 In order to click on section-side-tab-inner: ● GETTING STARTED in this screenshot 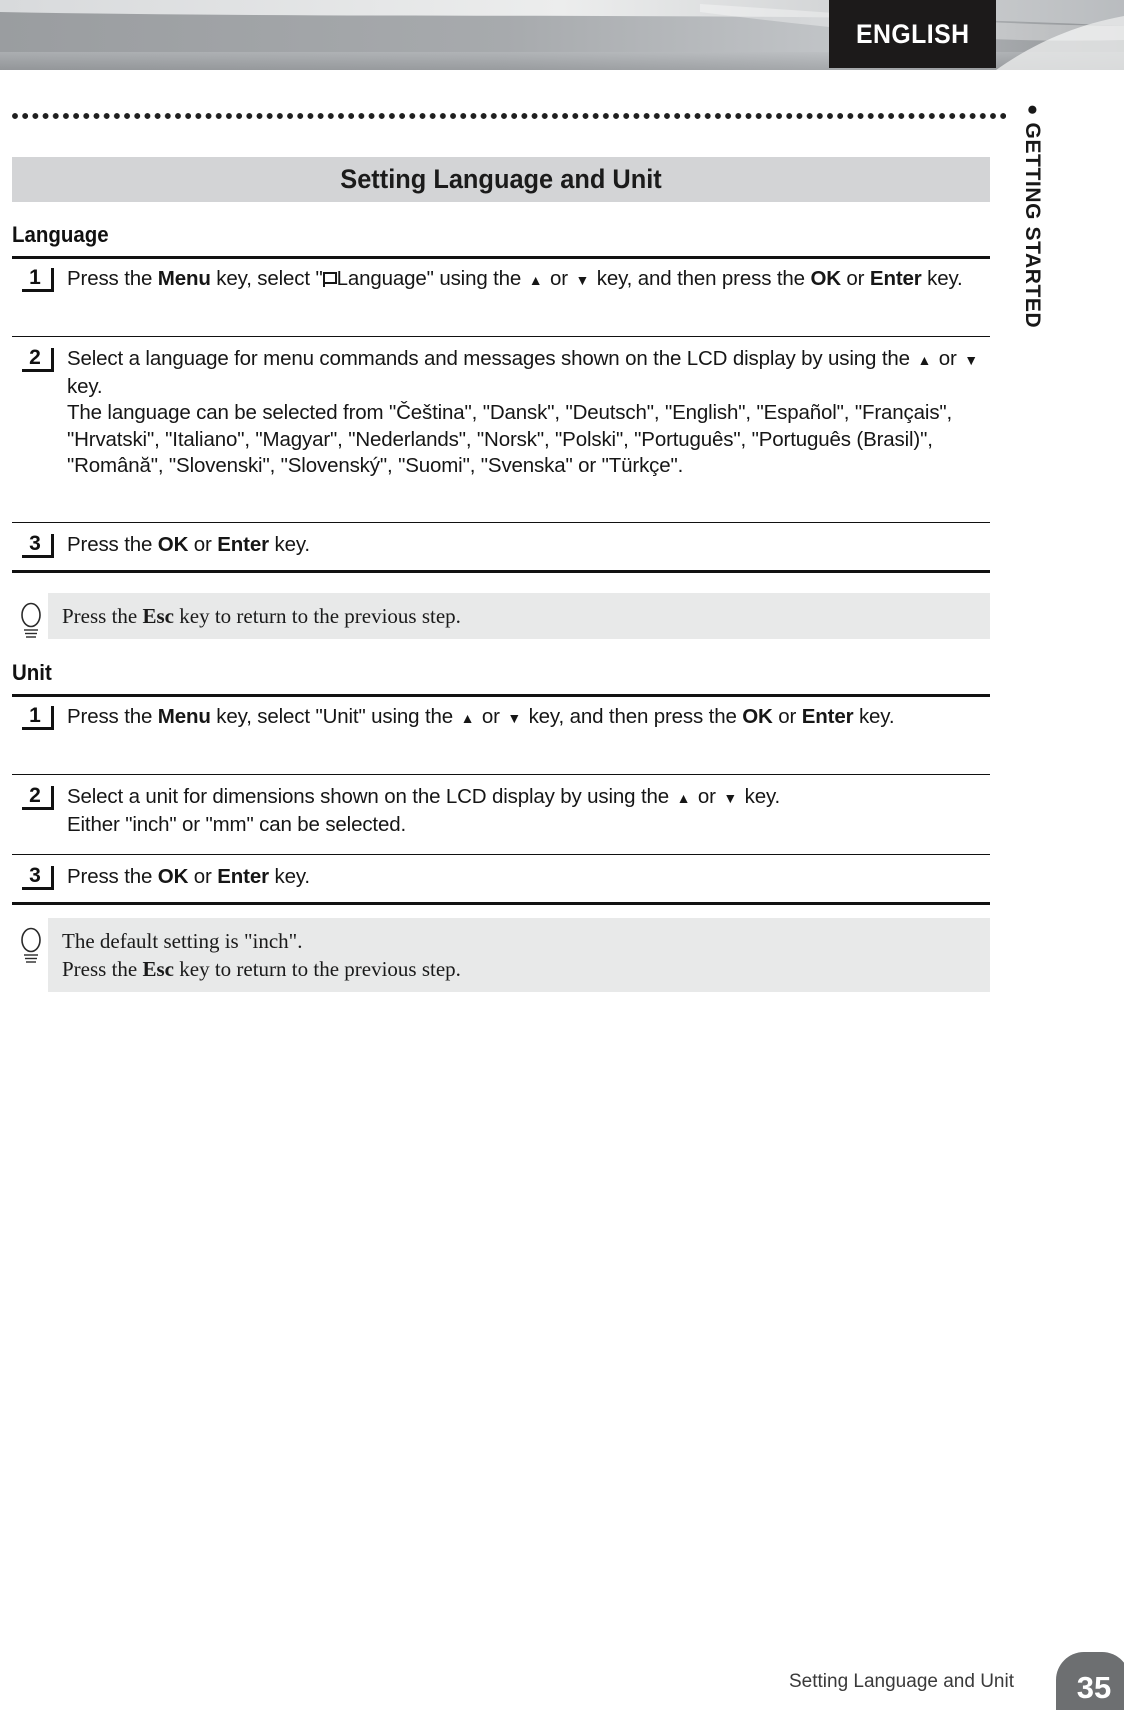, I will do `click(1032, 216)`.